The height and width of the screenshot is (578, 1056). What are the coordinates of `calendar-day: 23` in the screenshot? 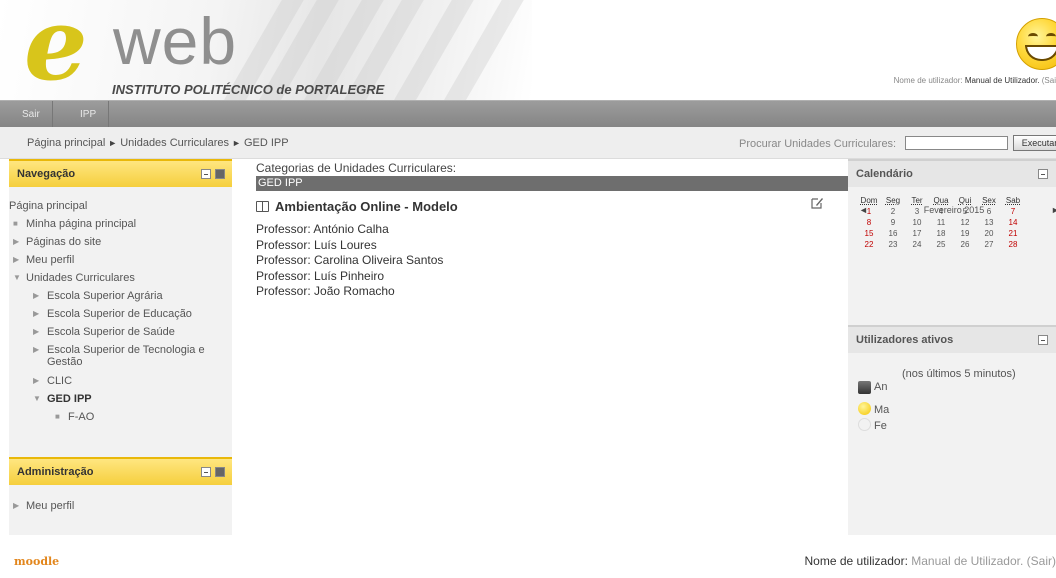 It's located at (893, 244).